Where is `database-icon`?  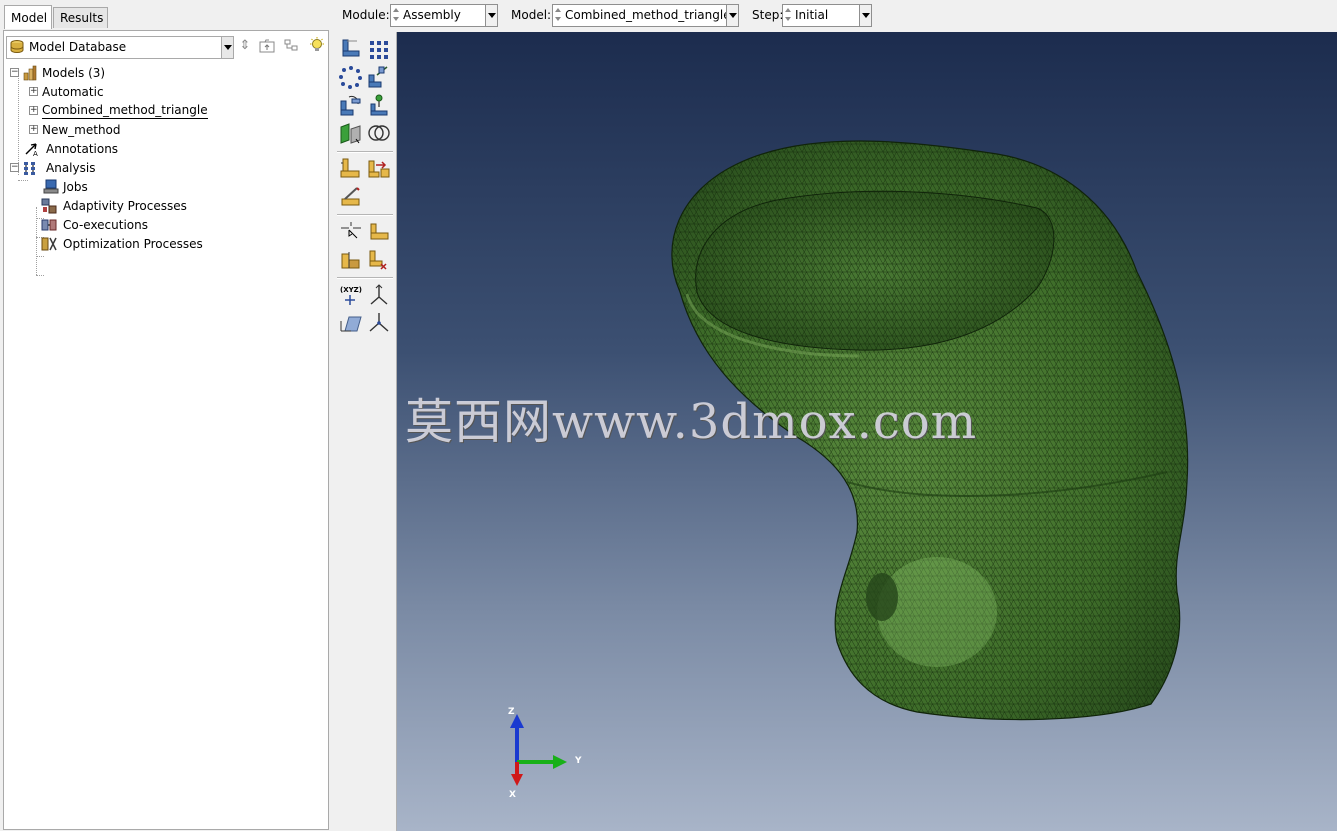
database-icon is located at coordinates (17, 46).